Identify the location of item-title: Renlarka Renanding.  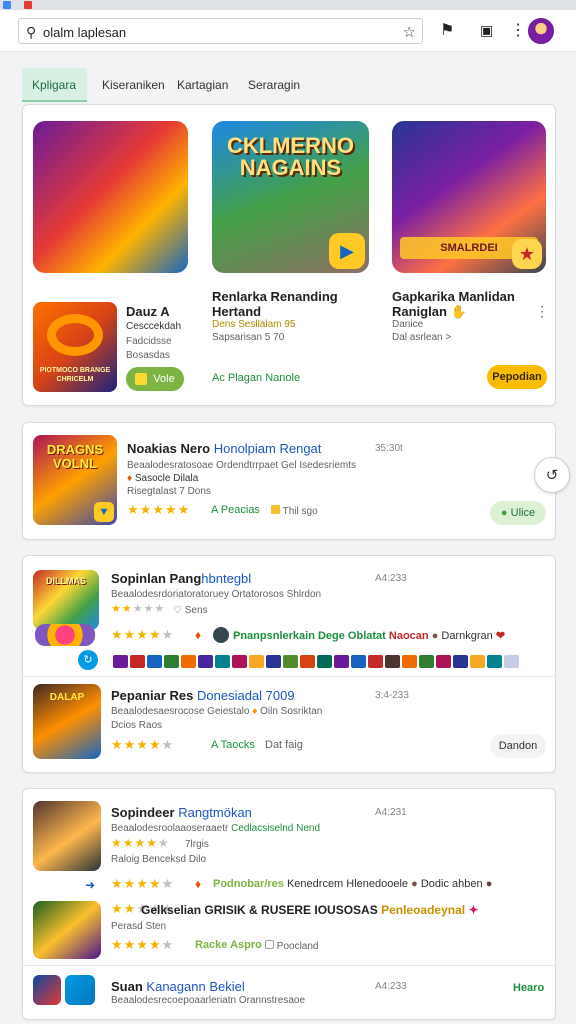
(275, 296).